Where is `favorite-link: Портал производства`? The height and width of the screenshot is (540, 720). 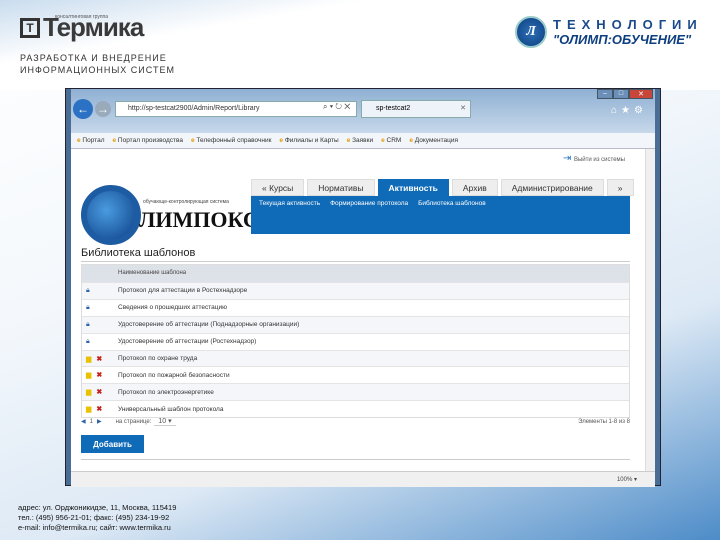
favorite-link: Портал производства is located at coordinates (148, 140).